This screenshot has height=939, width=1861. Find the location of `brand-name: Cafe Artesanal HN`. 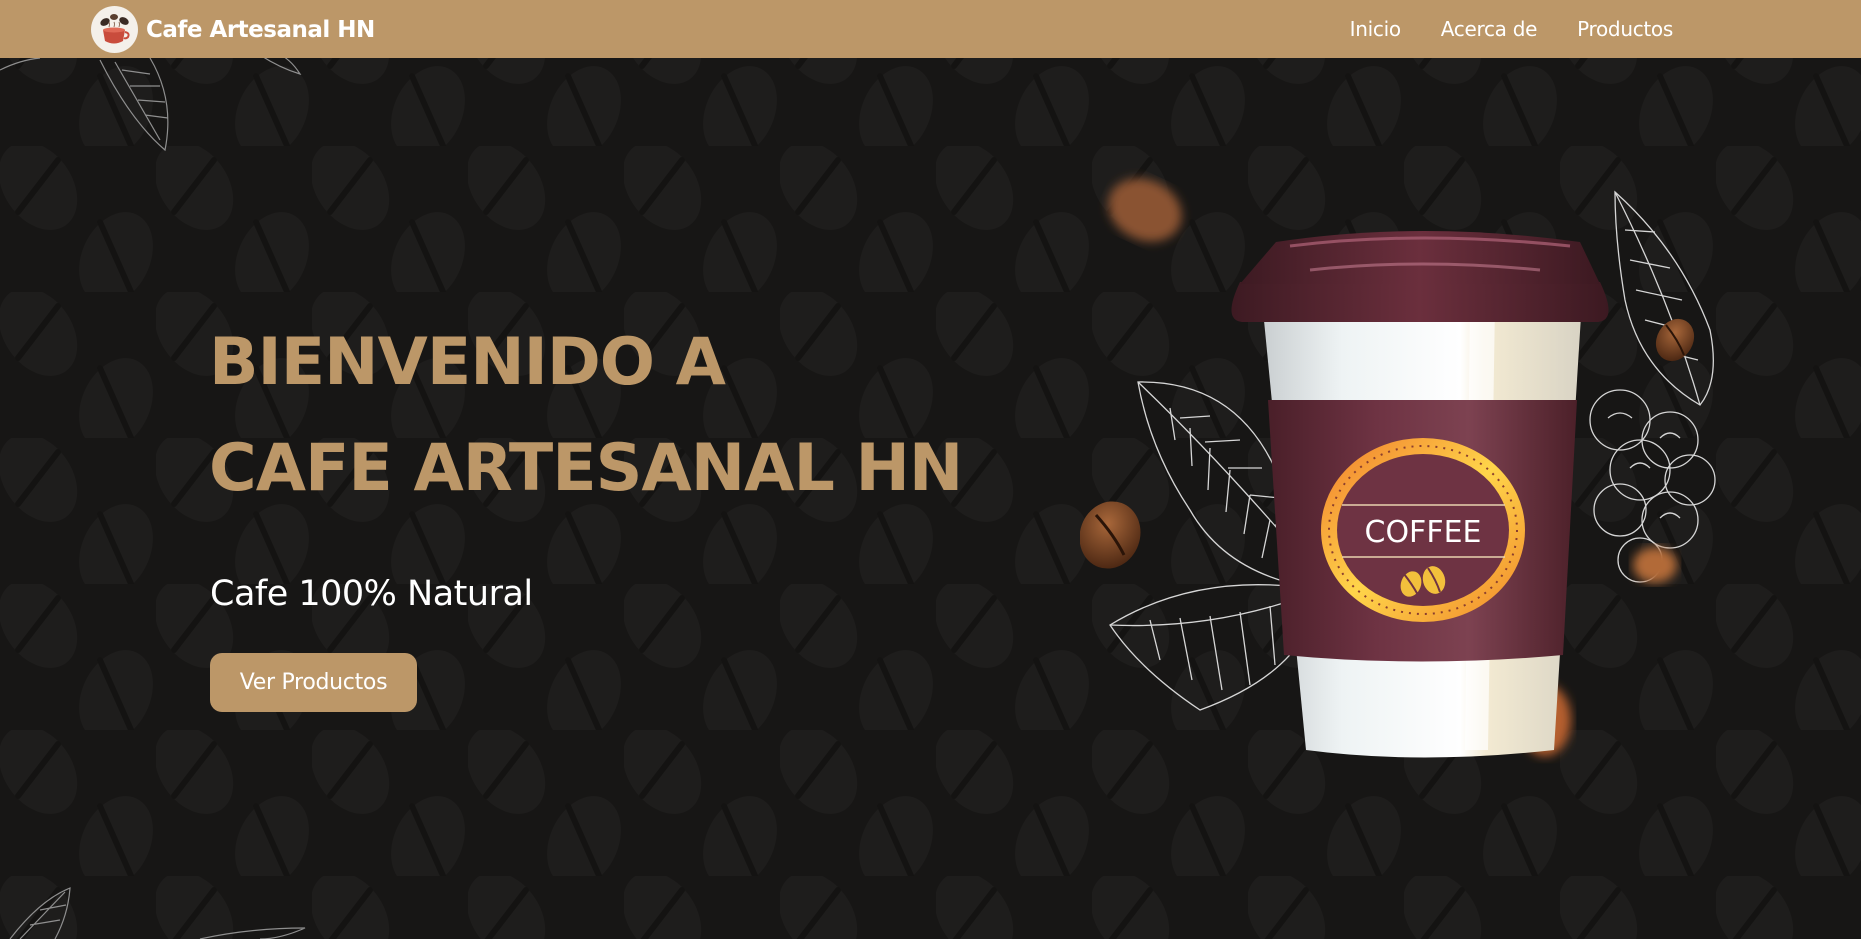

brand-name: Cafe Artesanal HN is located at coordinates (260, 29).